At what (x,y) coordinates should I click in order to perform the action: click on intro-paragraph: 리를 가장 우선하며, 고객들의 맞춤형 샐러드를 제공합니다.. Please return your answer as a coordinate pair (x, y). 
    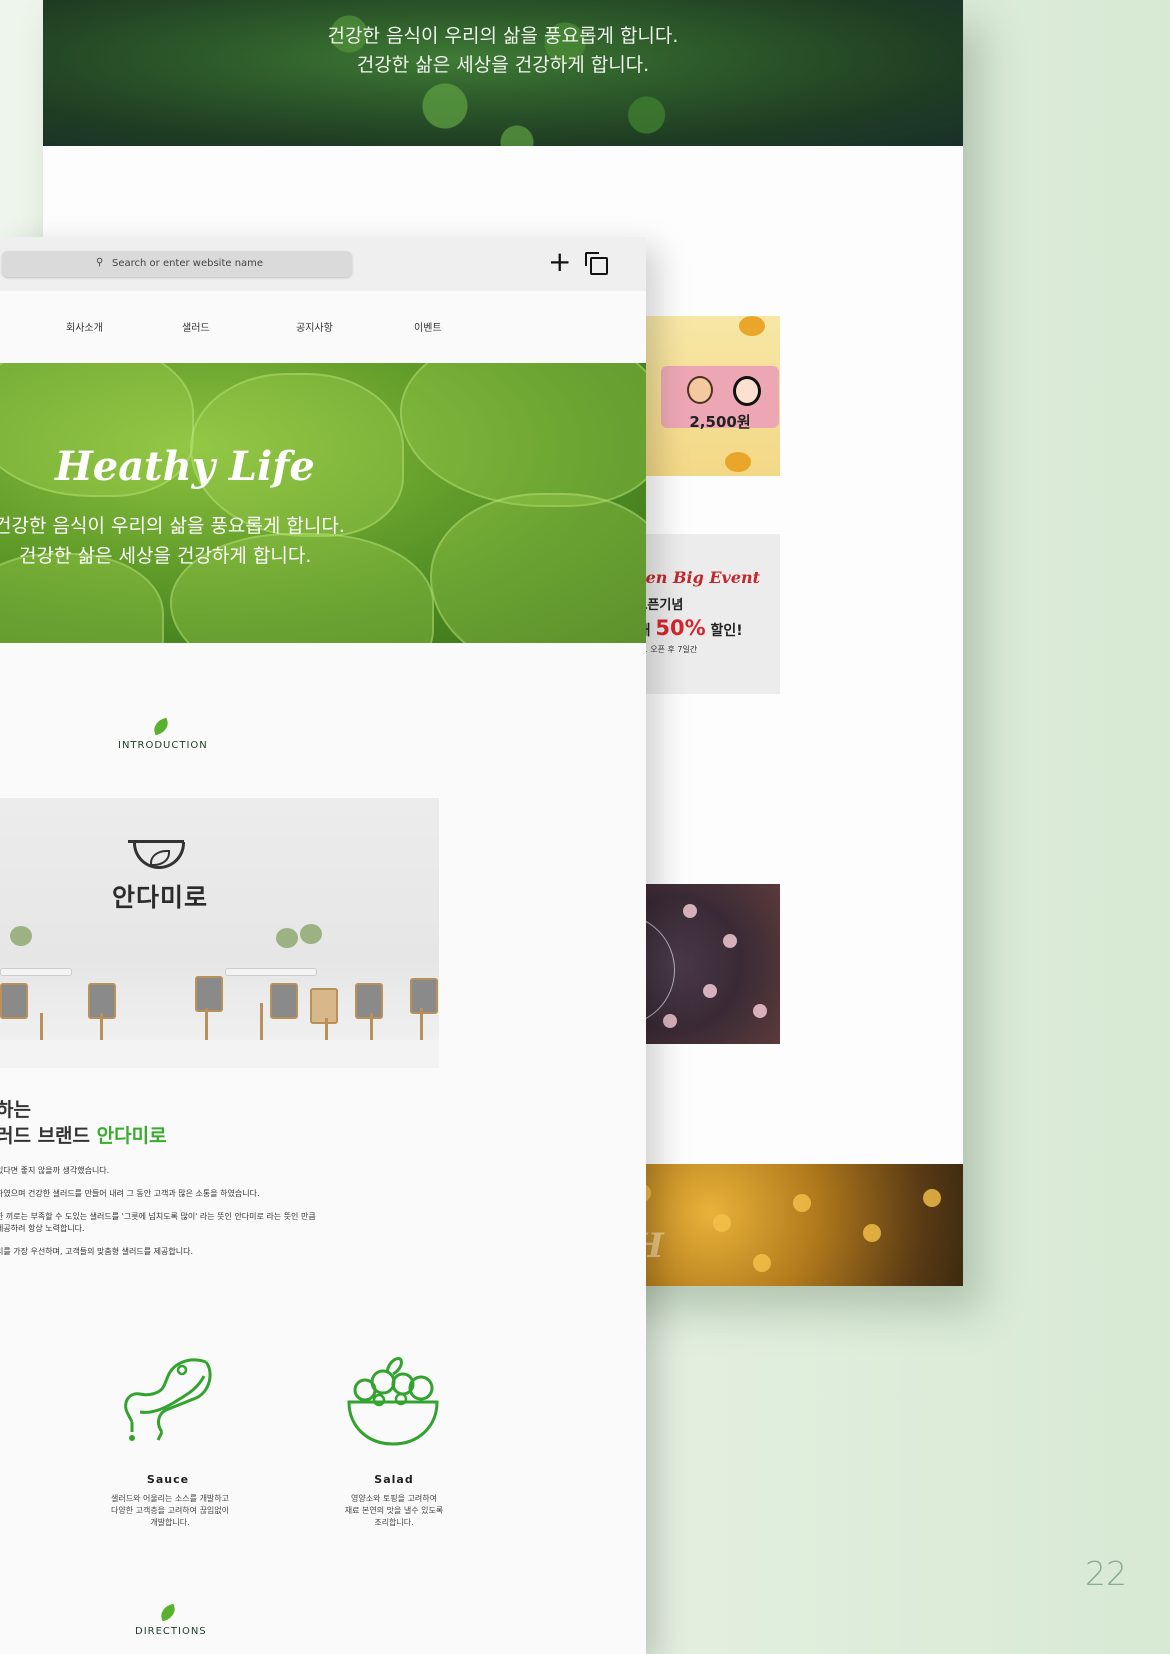
    Looking at the image, I should click on (96, 1251).